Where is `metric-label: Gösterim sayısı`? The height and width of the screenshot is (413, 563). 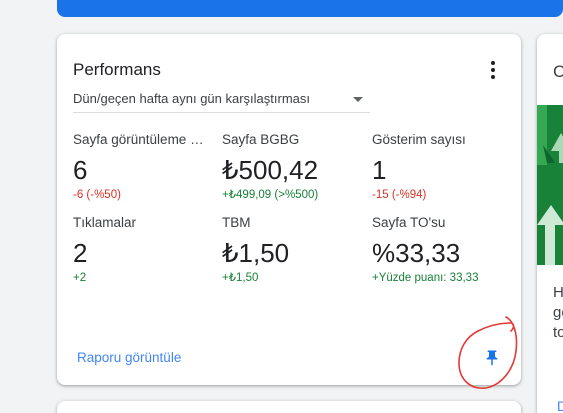 metric-label: Gösterim sayısı is located at coordinates (419, 139).